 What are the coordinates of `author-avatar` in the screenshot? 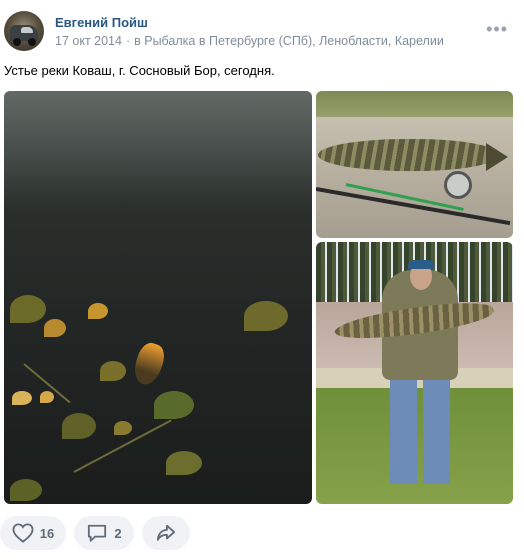 It's located at (24, 31).